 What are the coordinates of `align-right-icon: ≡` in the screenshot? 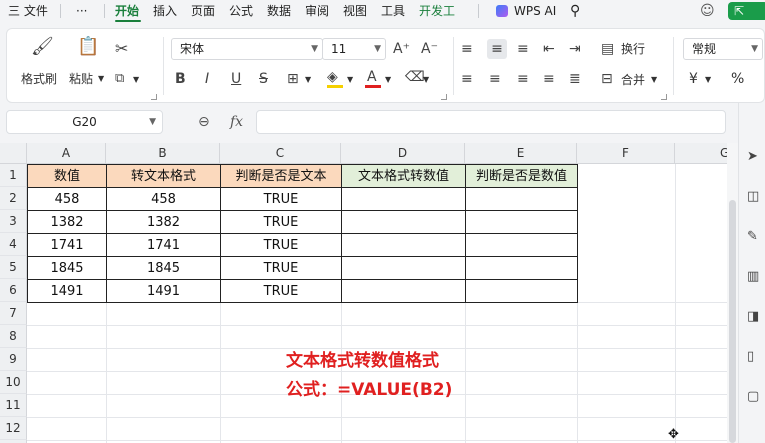 It's located at (523, 79).